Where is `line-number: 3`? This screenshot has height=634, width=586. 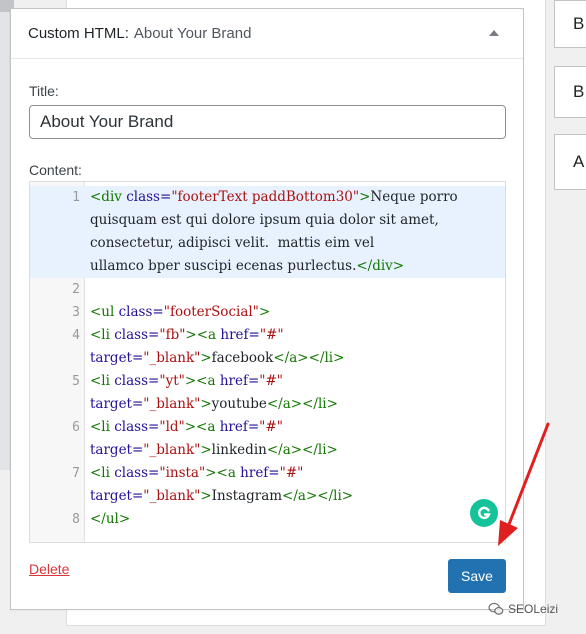
line-number: 3 is located at coordinates (76, 312).